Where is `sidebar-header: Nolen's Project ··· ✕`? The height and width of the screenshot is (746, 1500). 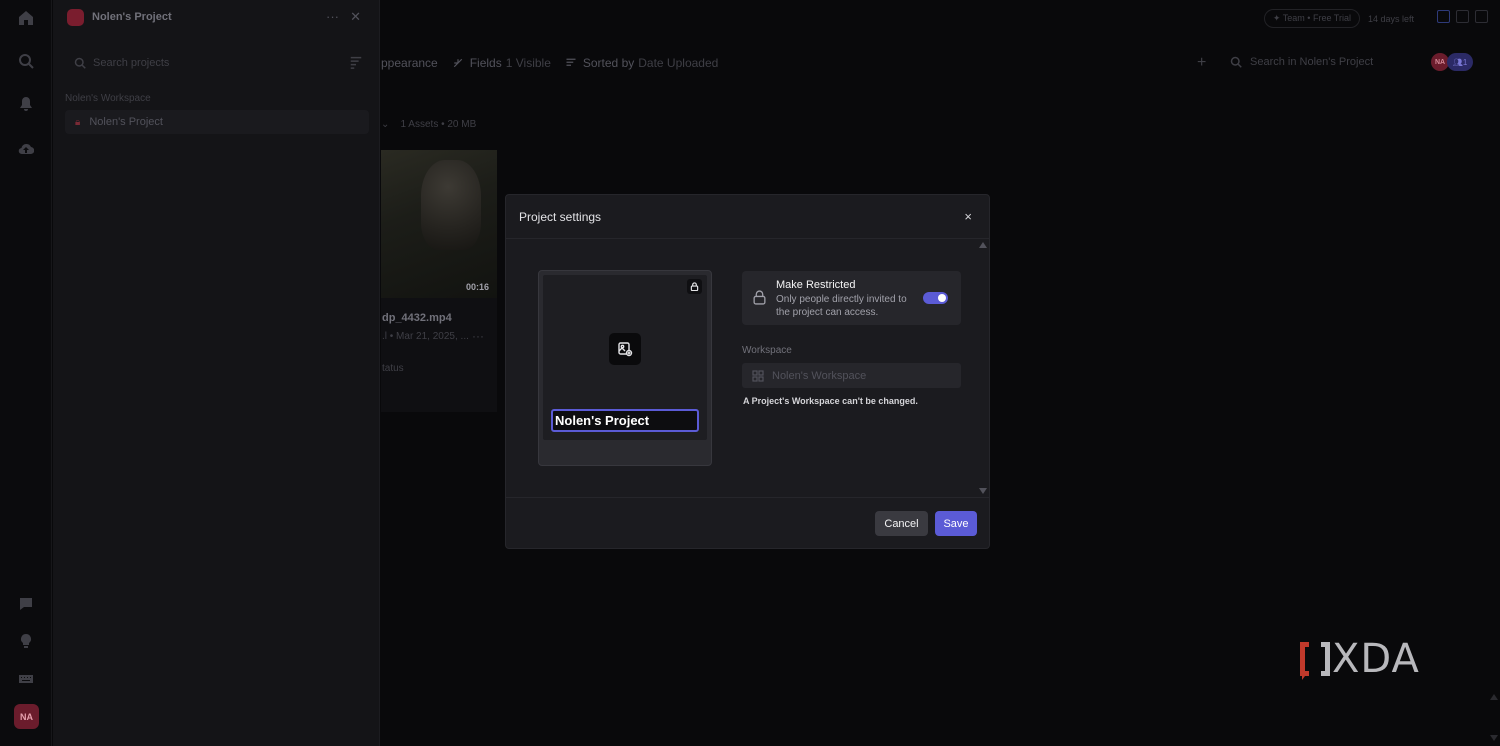
sidebar-header: Nolen's Project ··· ✕ is located at coordinates (217, 17).